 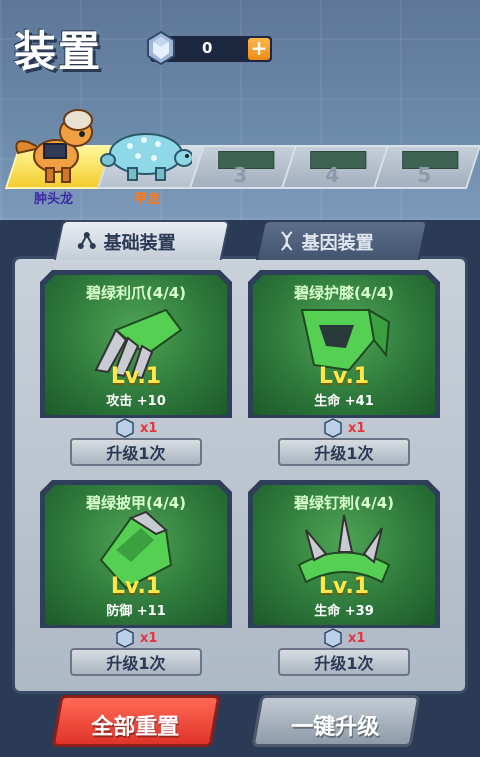 I want to click on tab-basic-device: 基础装置, so click(x=142, y=240).